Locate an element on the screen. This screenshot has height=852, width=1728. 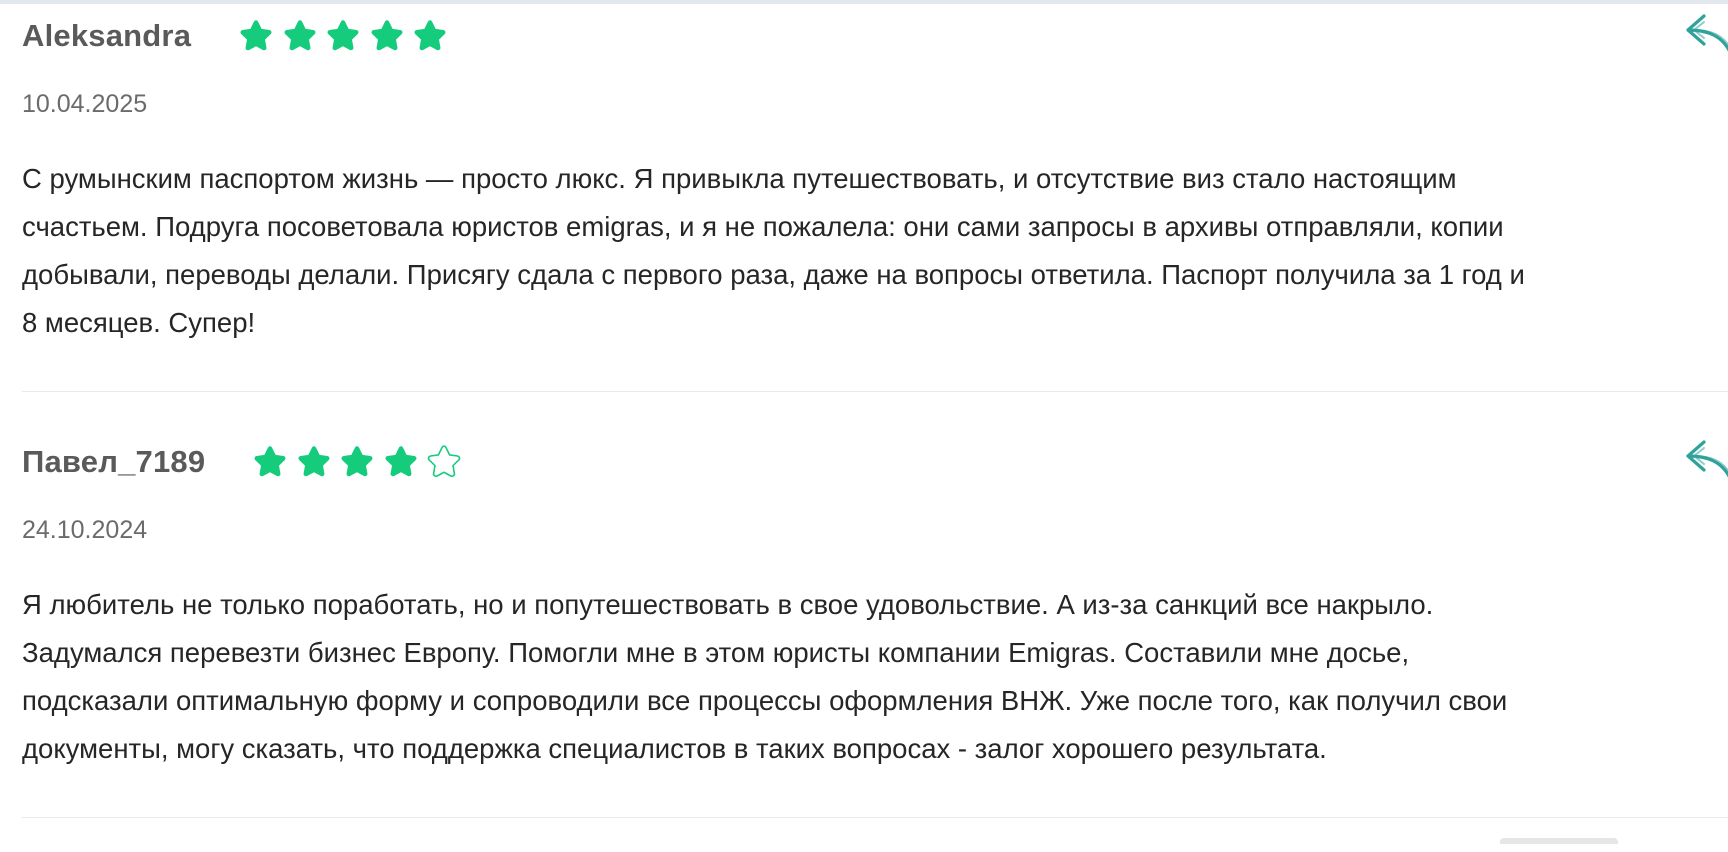
review-date: 10.04.2025 is located at coordinates (85, 104).